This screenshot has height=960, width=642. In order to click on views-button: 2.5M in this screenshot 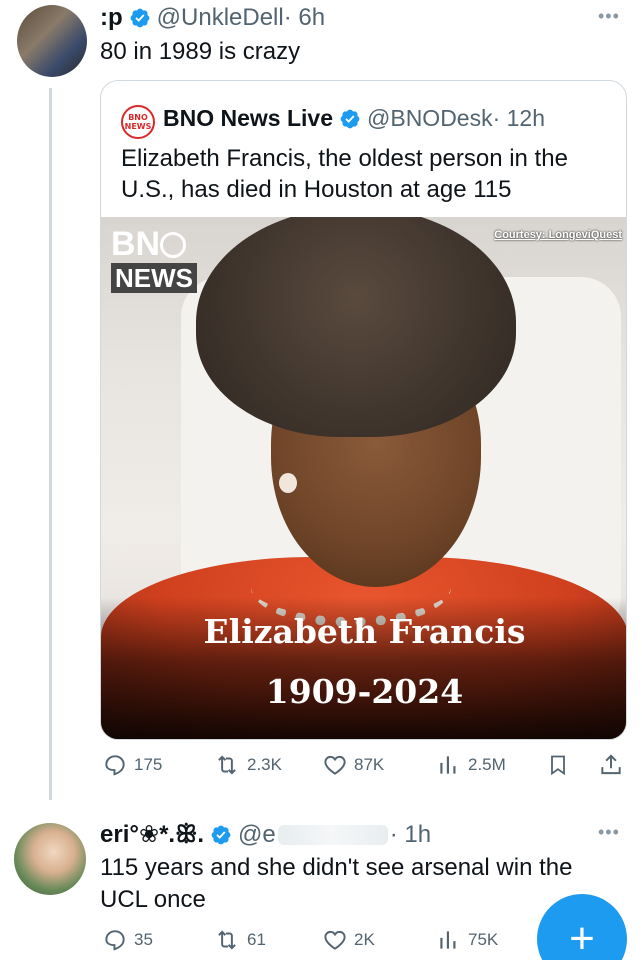, I will do `click(471, 765)`.